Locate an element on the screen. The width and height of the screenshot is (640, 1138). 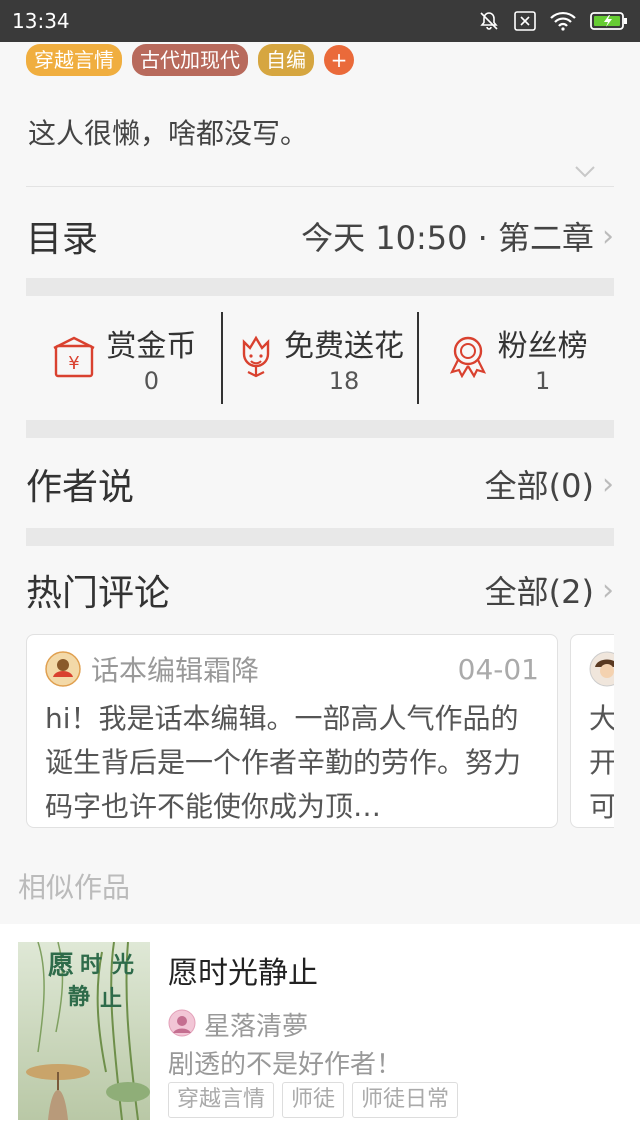
red-envelope-icon: ¥ is located at coordinates (74, 358).